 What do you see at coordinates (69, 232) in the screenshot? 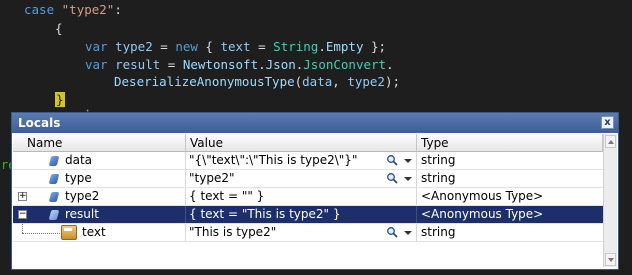
I see `property-icon` at bounding box center [69, 232].